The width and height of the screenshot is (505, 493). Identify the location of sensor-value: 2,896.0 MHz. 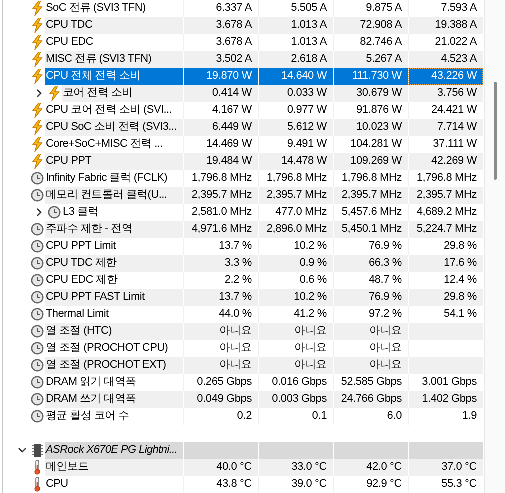
(295, 229).